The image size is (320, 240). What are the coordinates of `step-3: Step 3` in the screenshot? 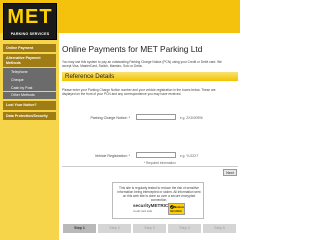 It's located at (149, 228).